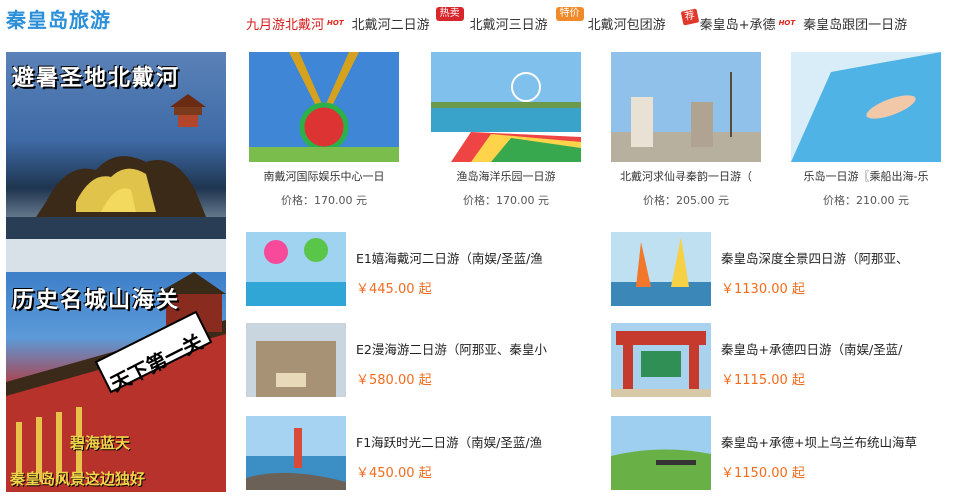 The width and height of the screenshot is (954, 498). I want to click on banner-shanhaiguan: 历史名城山海关 天下第一关 碧海蓝天 秦皇岛风景这边独好, so click(116, 382).